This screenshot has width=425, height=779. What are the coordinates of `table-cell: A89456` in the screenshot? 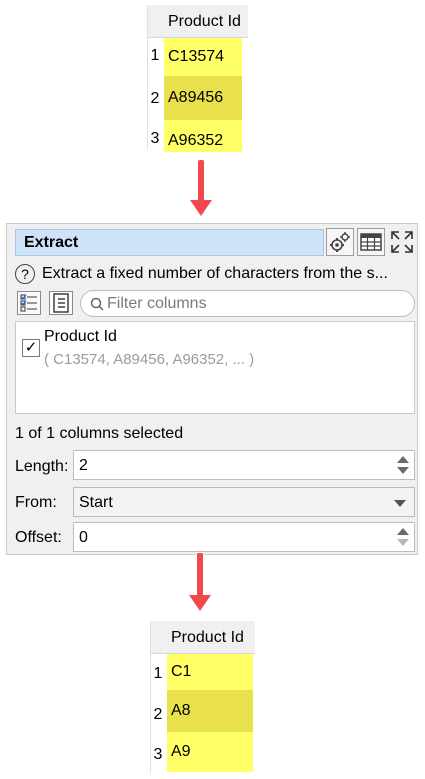 It's located at (203, 98).